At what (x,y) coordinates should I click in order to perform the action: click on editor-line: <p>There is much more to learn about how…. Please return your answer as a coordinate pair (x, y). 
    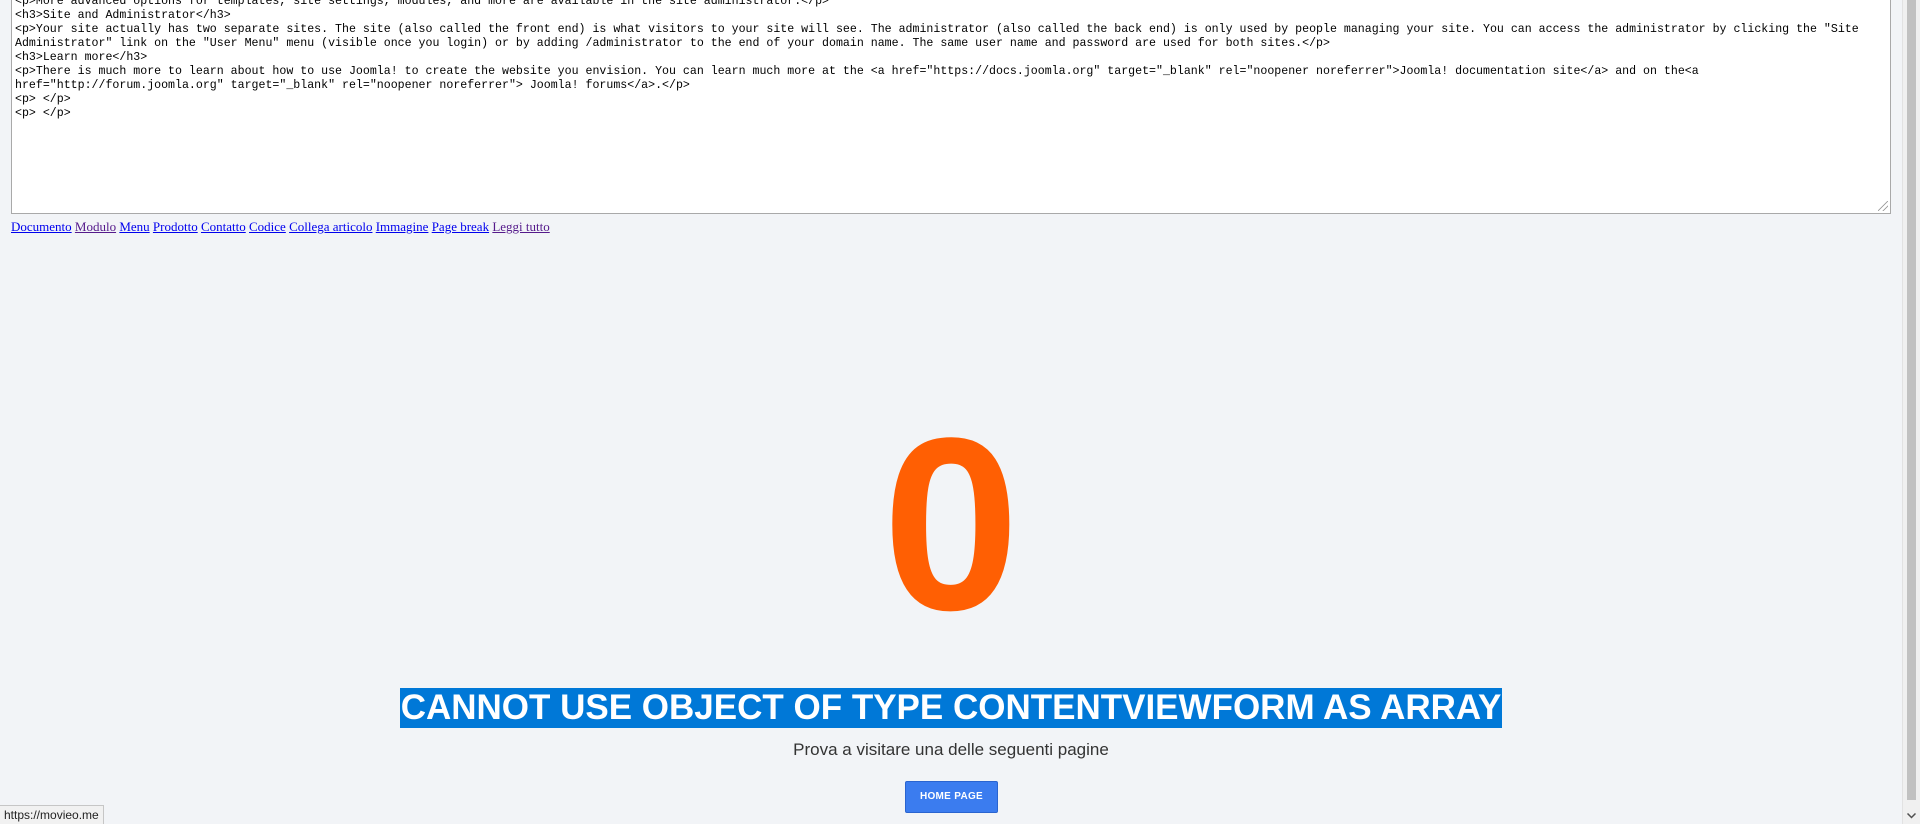
    Looking at the image, I should click on (860, 78).